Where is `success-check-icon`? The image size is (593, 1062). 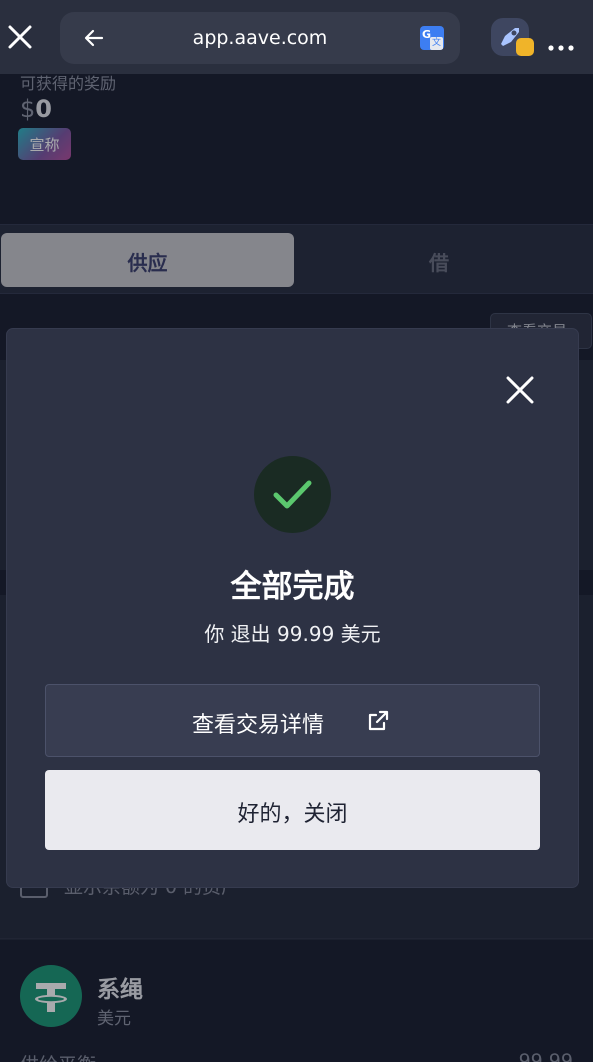
success-check-icon is located at coordinates (292, 494).